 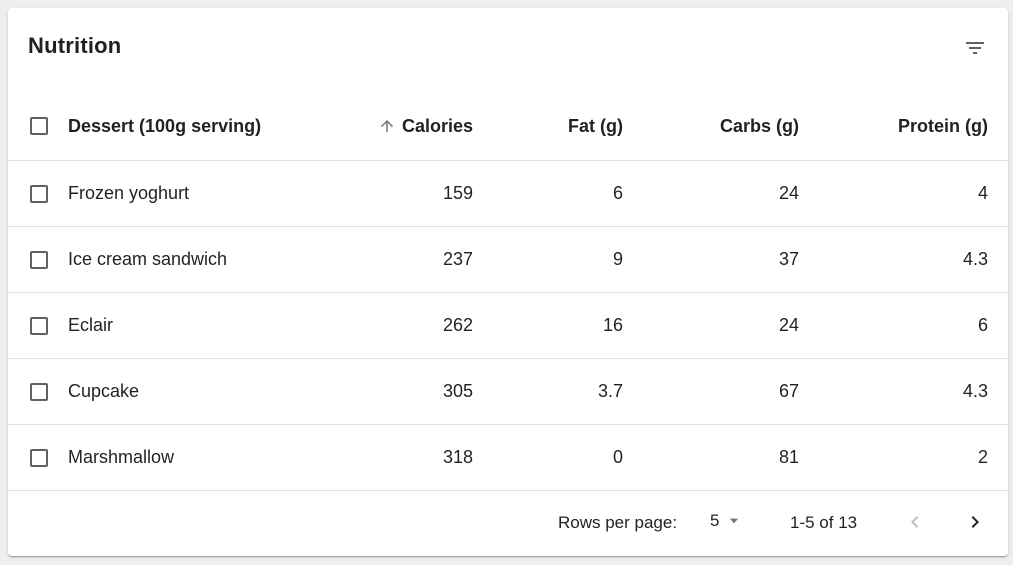 I want to click on table-row: Frozen yoghurt 159 6 24 4, so click(x=508, y=194).